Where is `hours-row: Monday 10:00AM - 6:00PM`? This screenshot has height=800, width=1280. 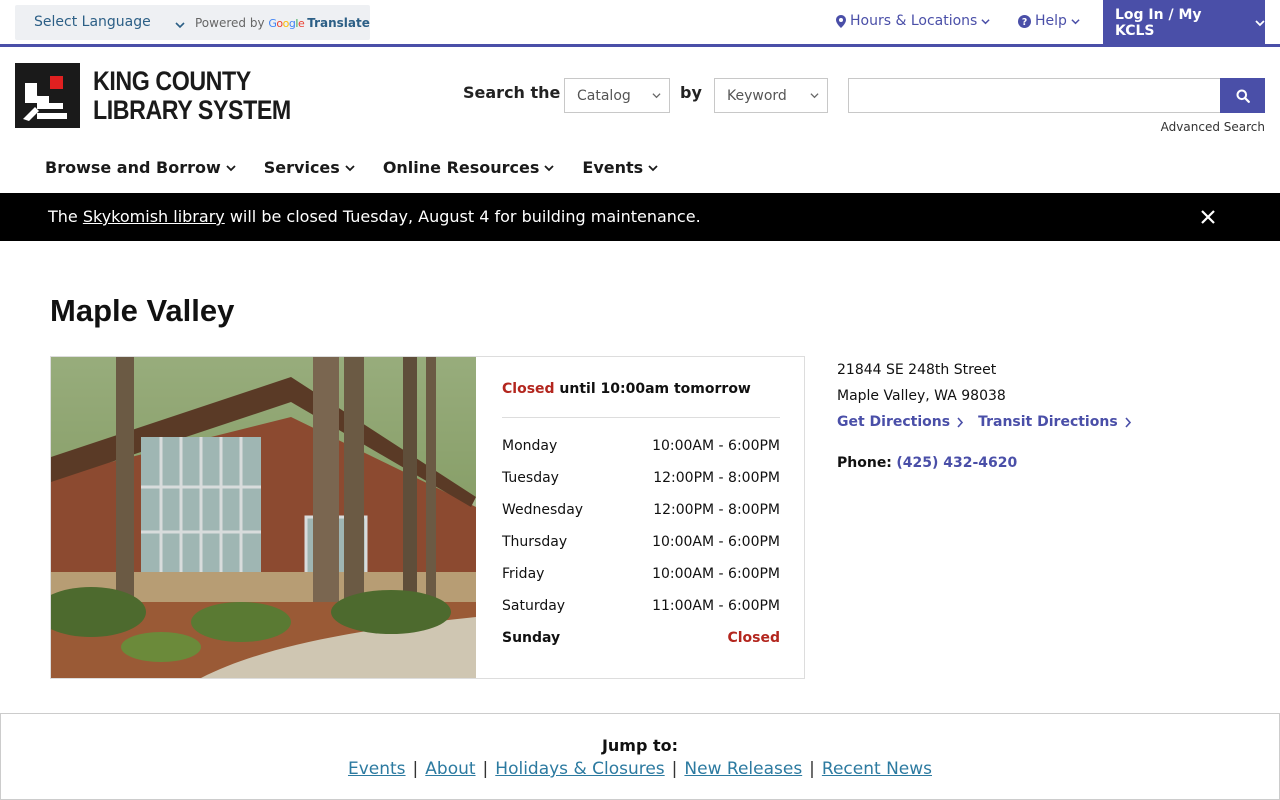 hours-row: Monday 10:00AM - 6:00PM is located at coordinates (641, 446).